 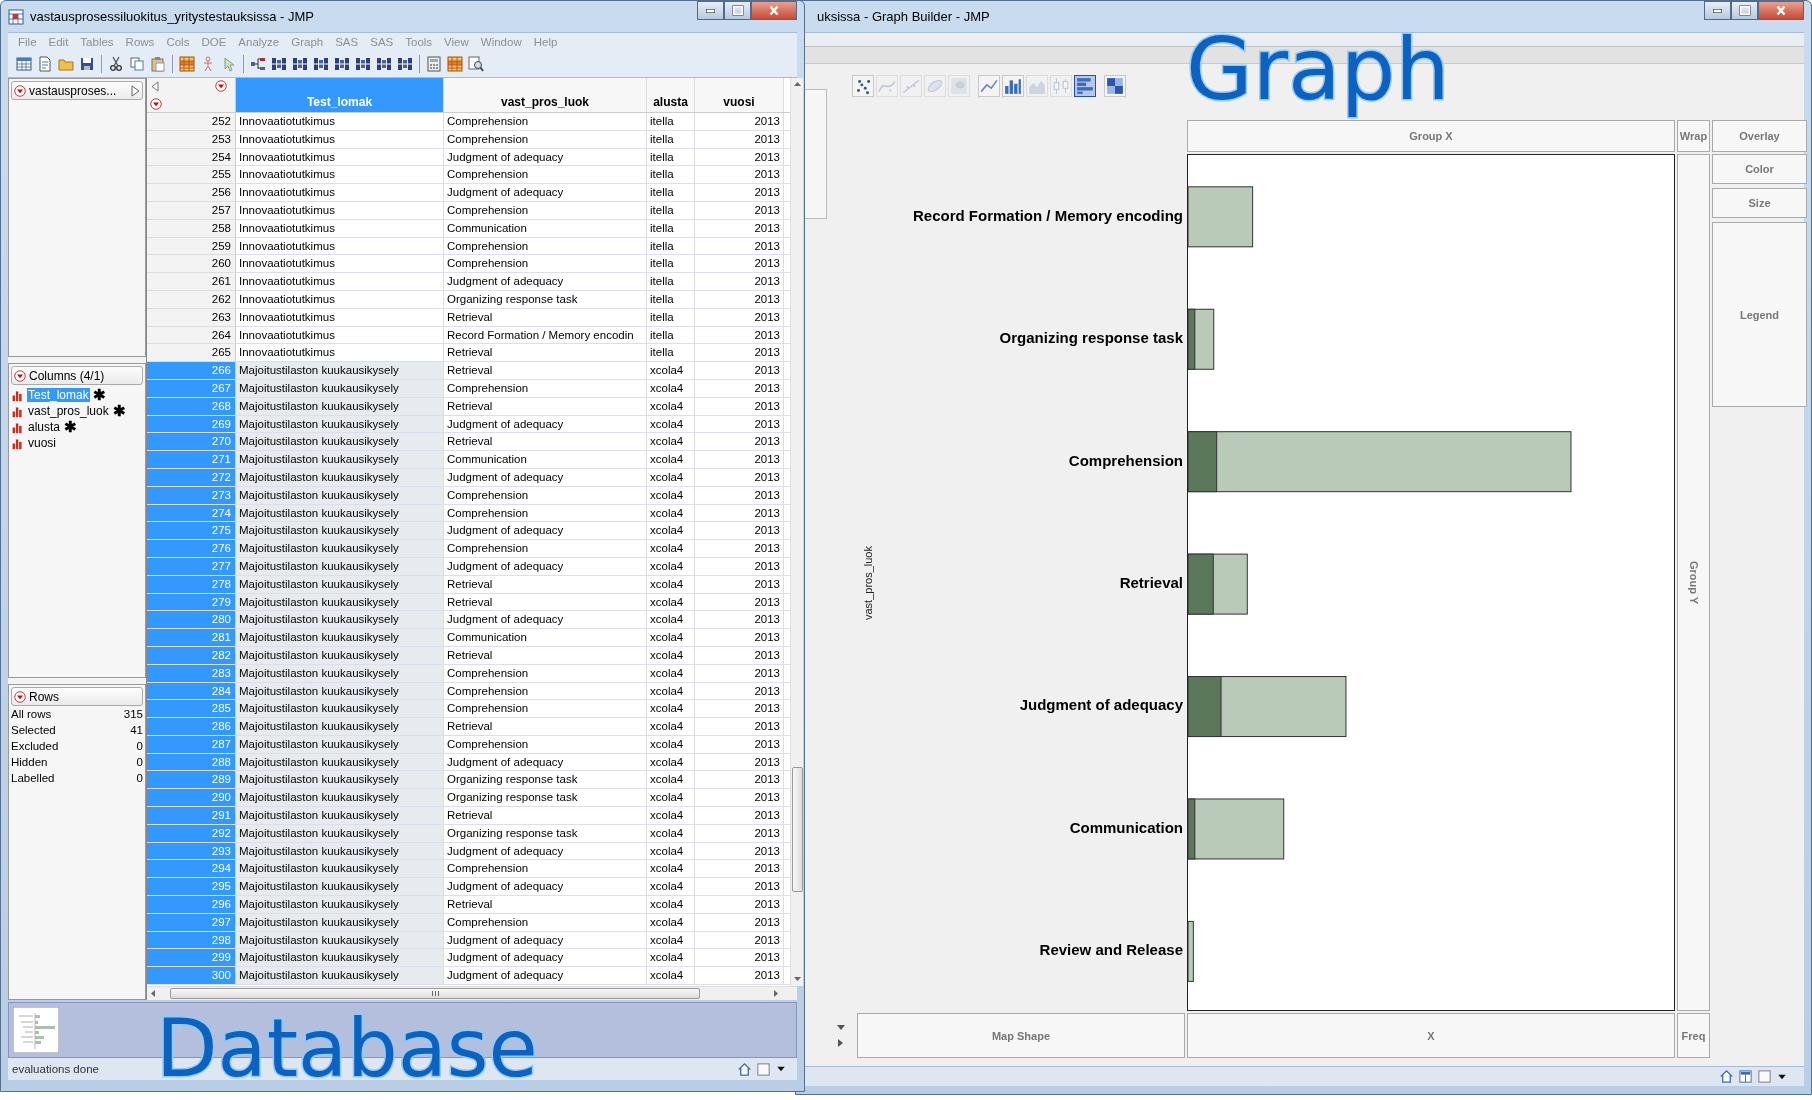 I want to click on menu-item: Cols, so click(x=178, y=41).